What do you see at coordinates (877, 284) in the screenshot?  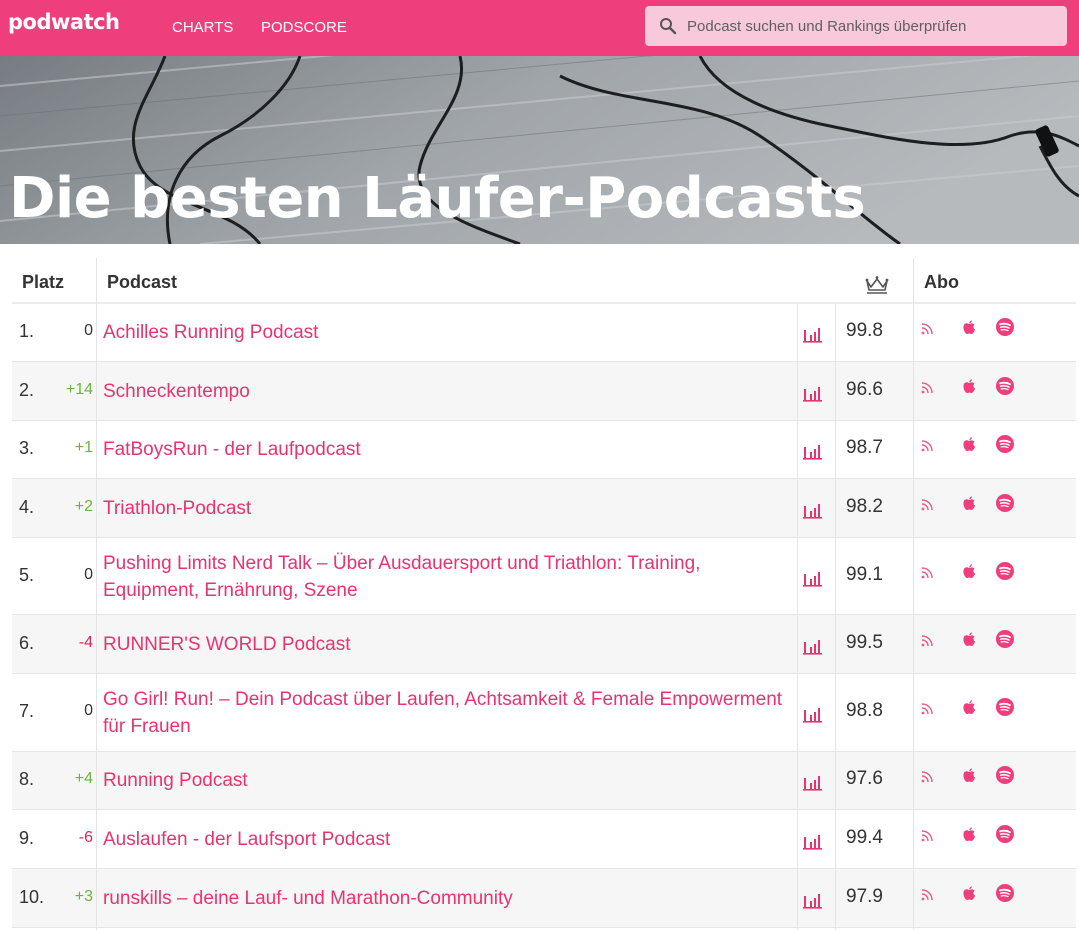 I see `crown-icon` at bounding box center [877, 284].